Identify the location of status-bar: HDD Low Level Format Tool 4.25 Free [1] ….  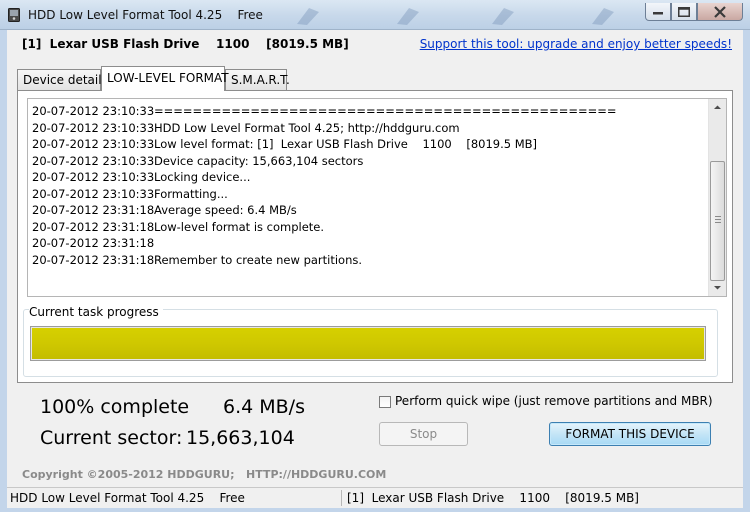
(375, 497).